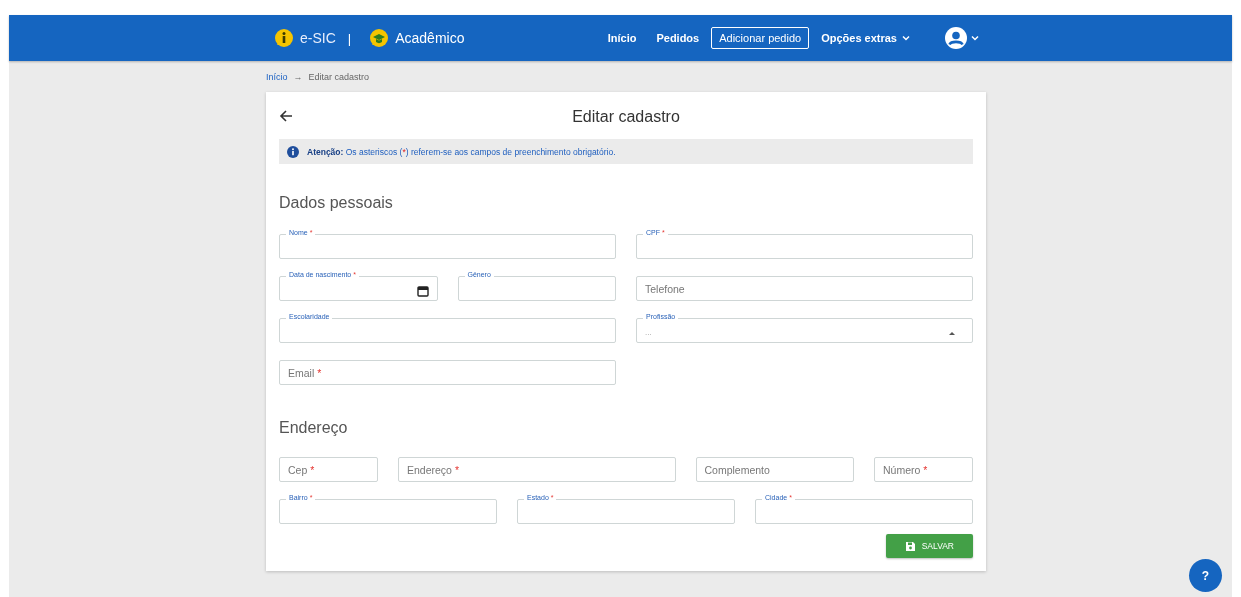 This screenshot has width=1241, height=597. I want to click on graduation-cap-logo-icon, so click(379, 38).